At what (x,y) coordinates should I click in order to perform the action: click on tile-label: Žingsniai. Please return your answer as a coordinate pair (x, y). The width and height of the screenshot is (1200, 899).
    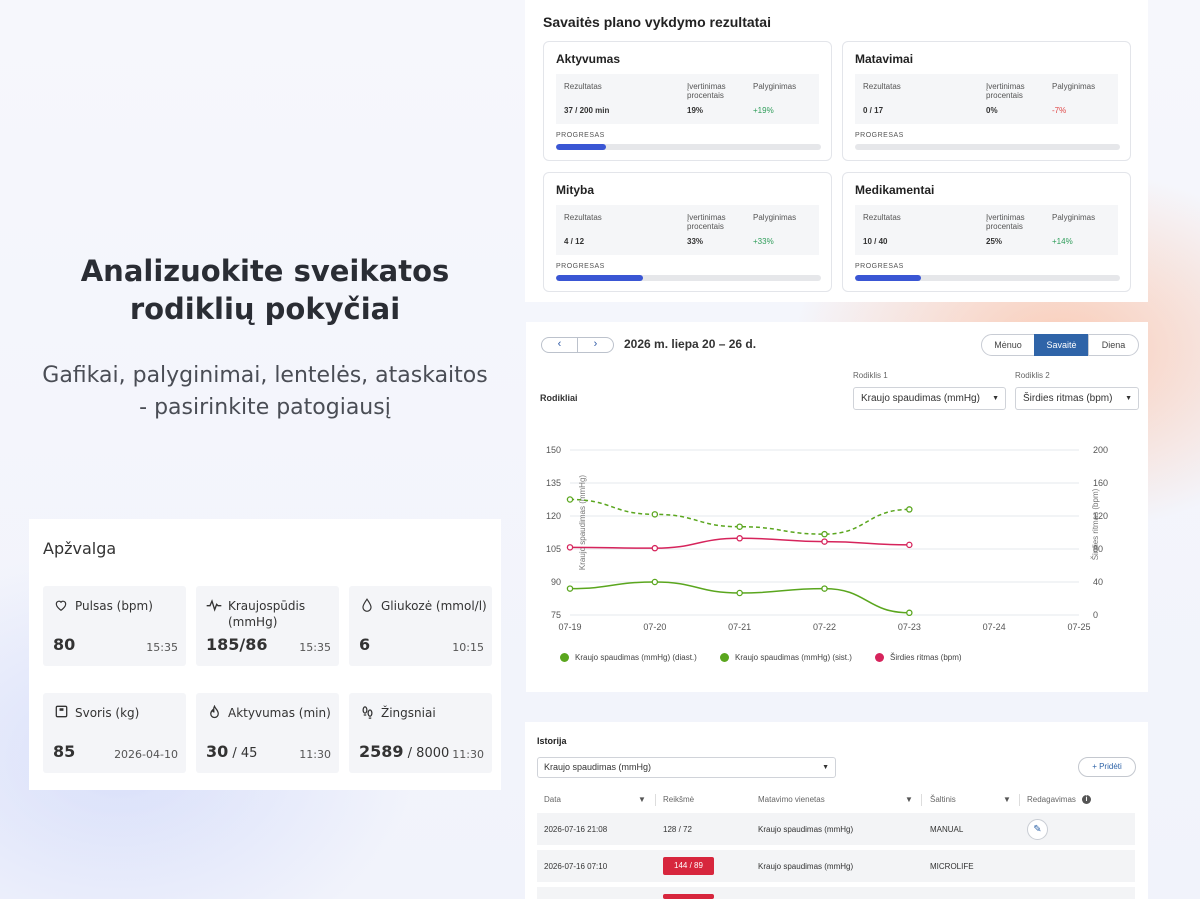
    Looking at the image, I should click on (408, 713).